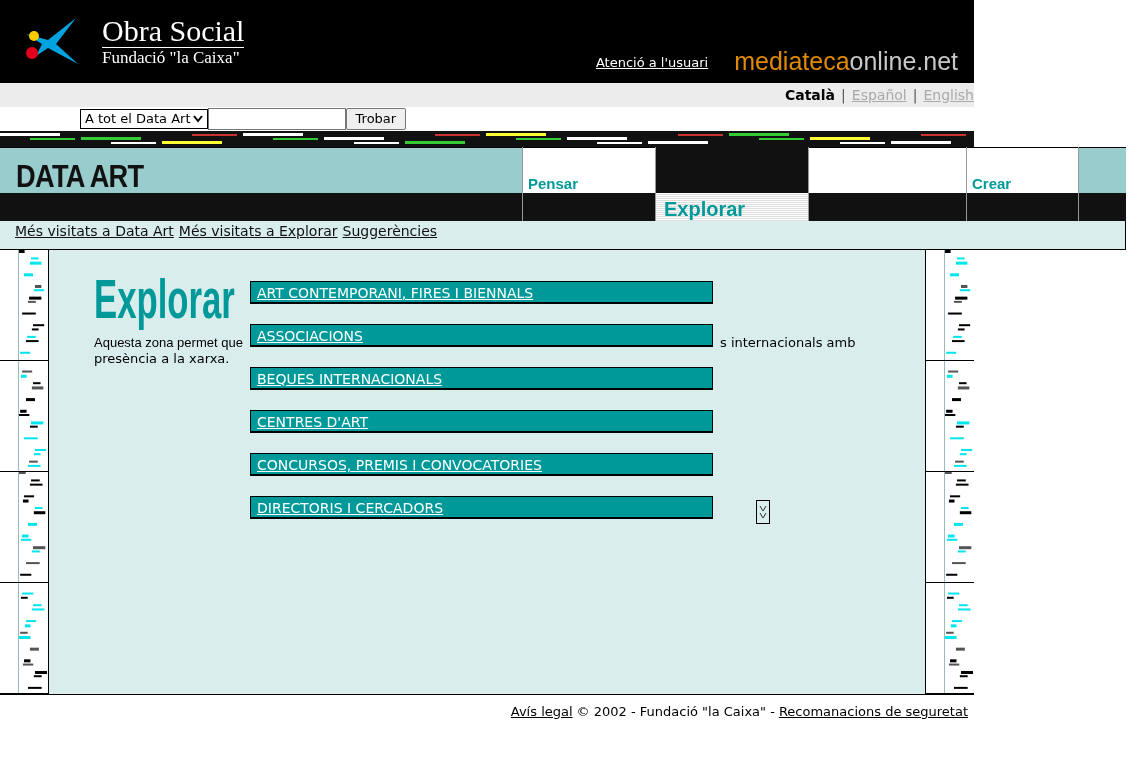 Image resolution: width=1141 pixels, height=770 pixels. I want to click on description-text: s internacionals amb, so click(788, 343).